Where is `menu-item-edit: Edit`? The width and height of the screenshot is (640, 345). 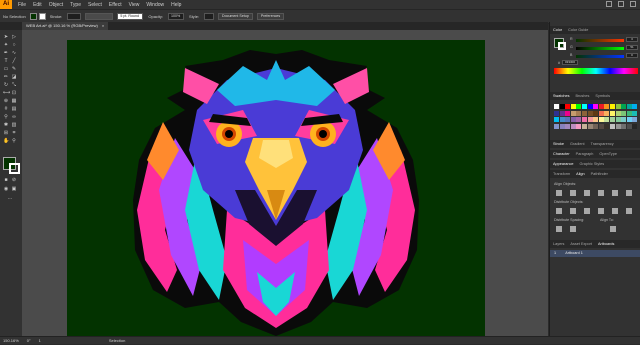
menu-item-edit: Edit is located at coordinates (37, 5).